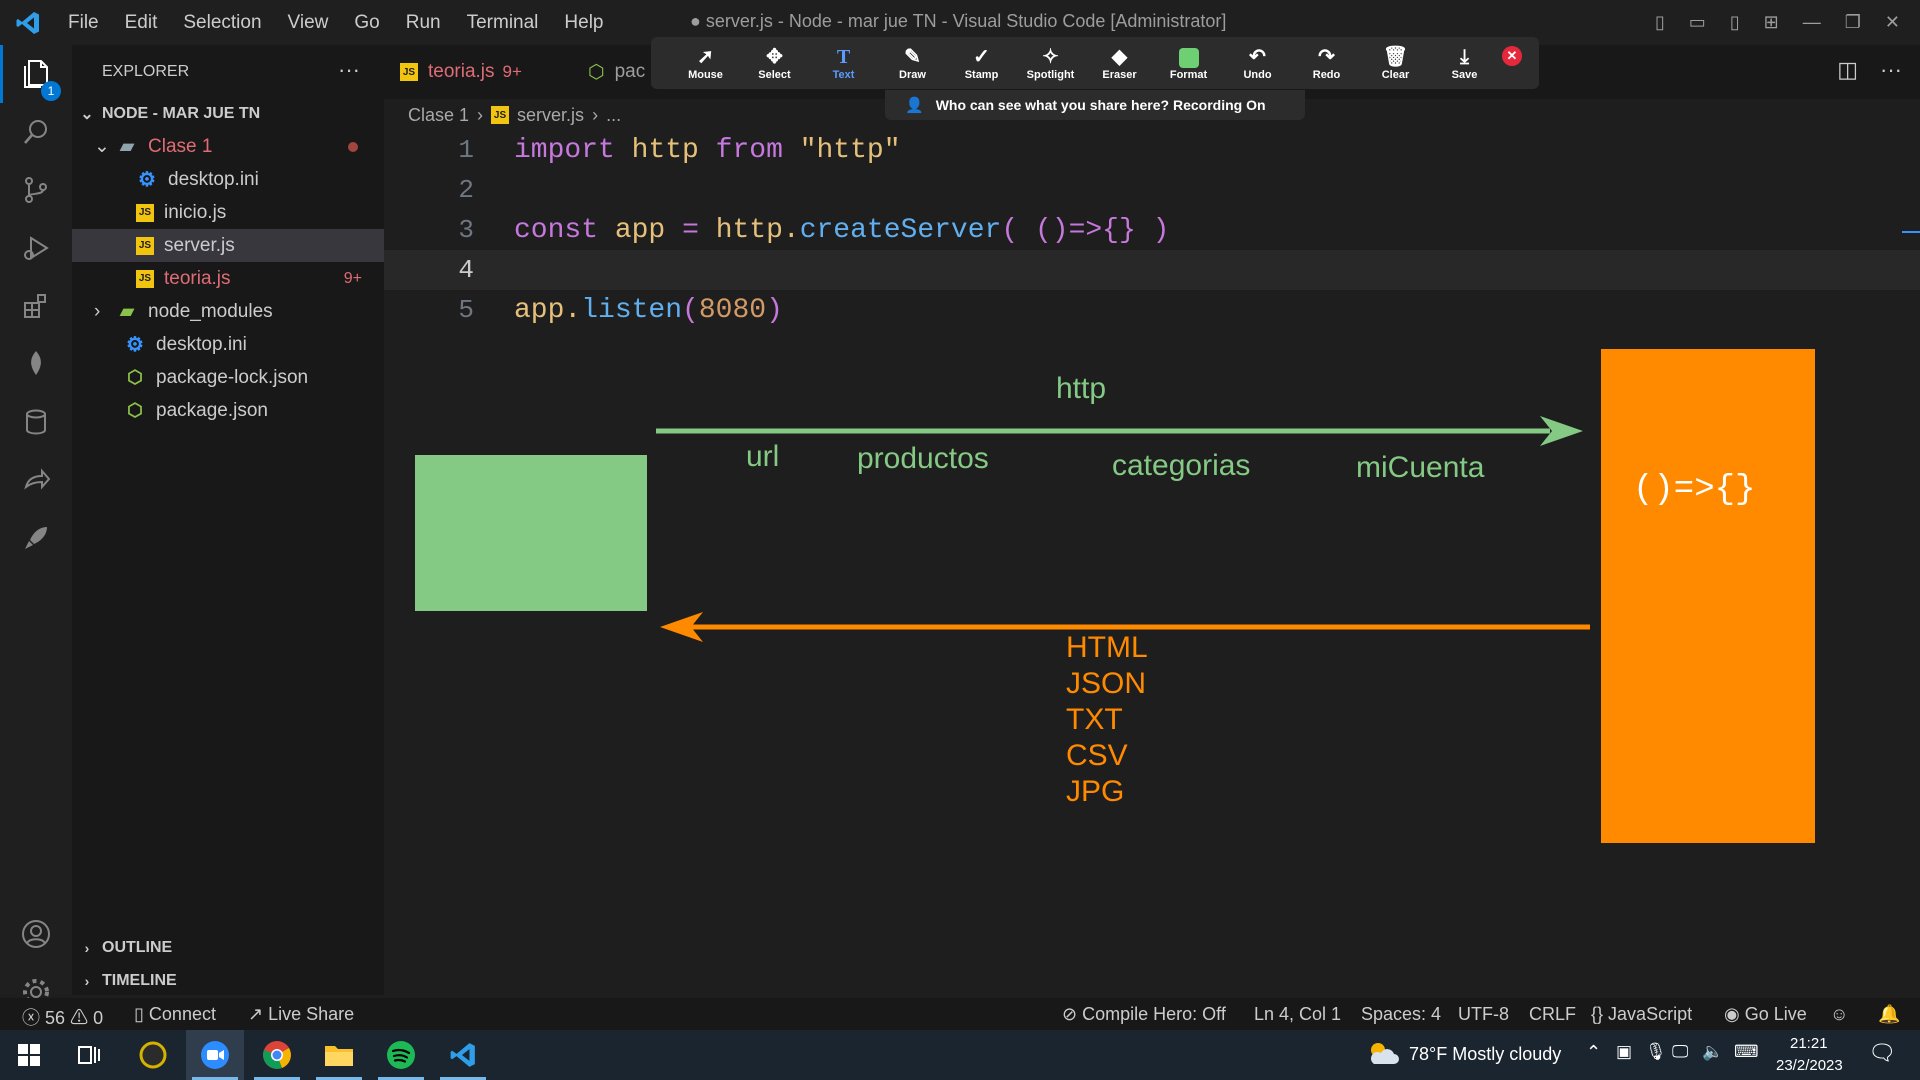 Image resolution: width=1920 pixels, height=1080 pixels. What do you see at coordinates (1656, 1052) in the screenshot?
I see `microphone-icon: 🎙` at bounding box center [1656, 1052].